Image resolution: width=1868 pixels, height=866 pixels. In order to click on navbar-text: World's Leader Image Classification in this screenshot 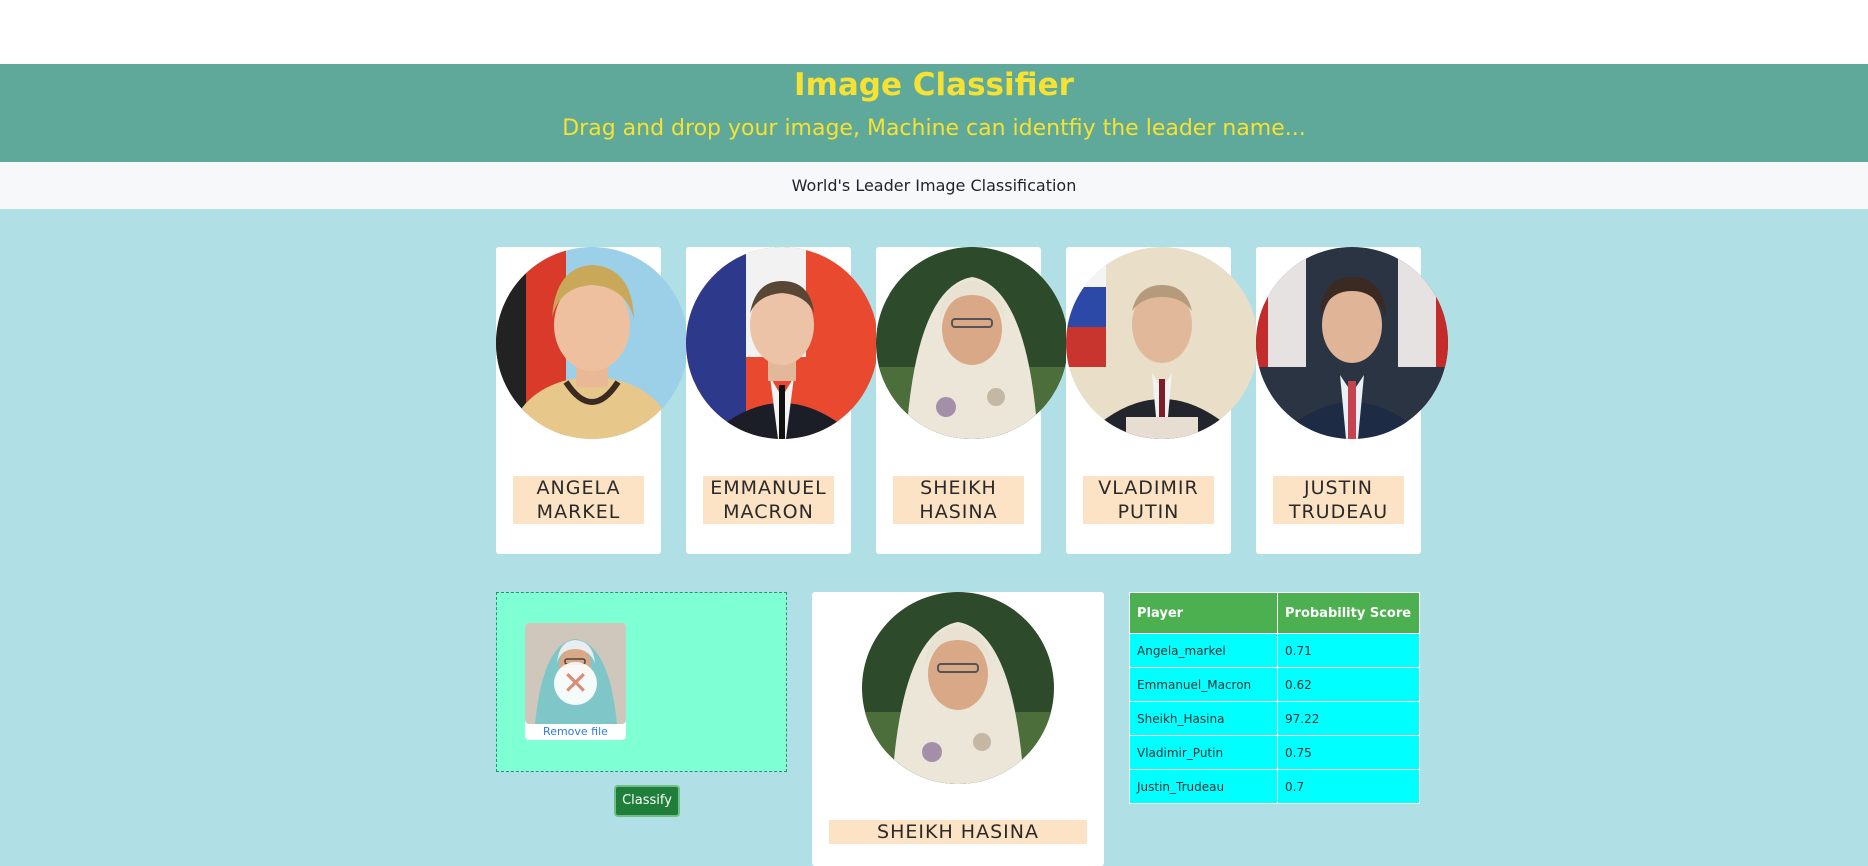, I will do `click(934, 185)`.